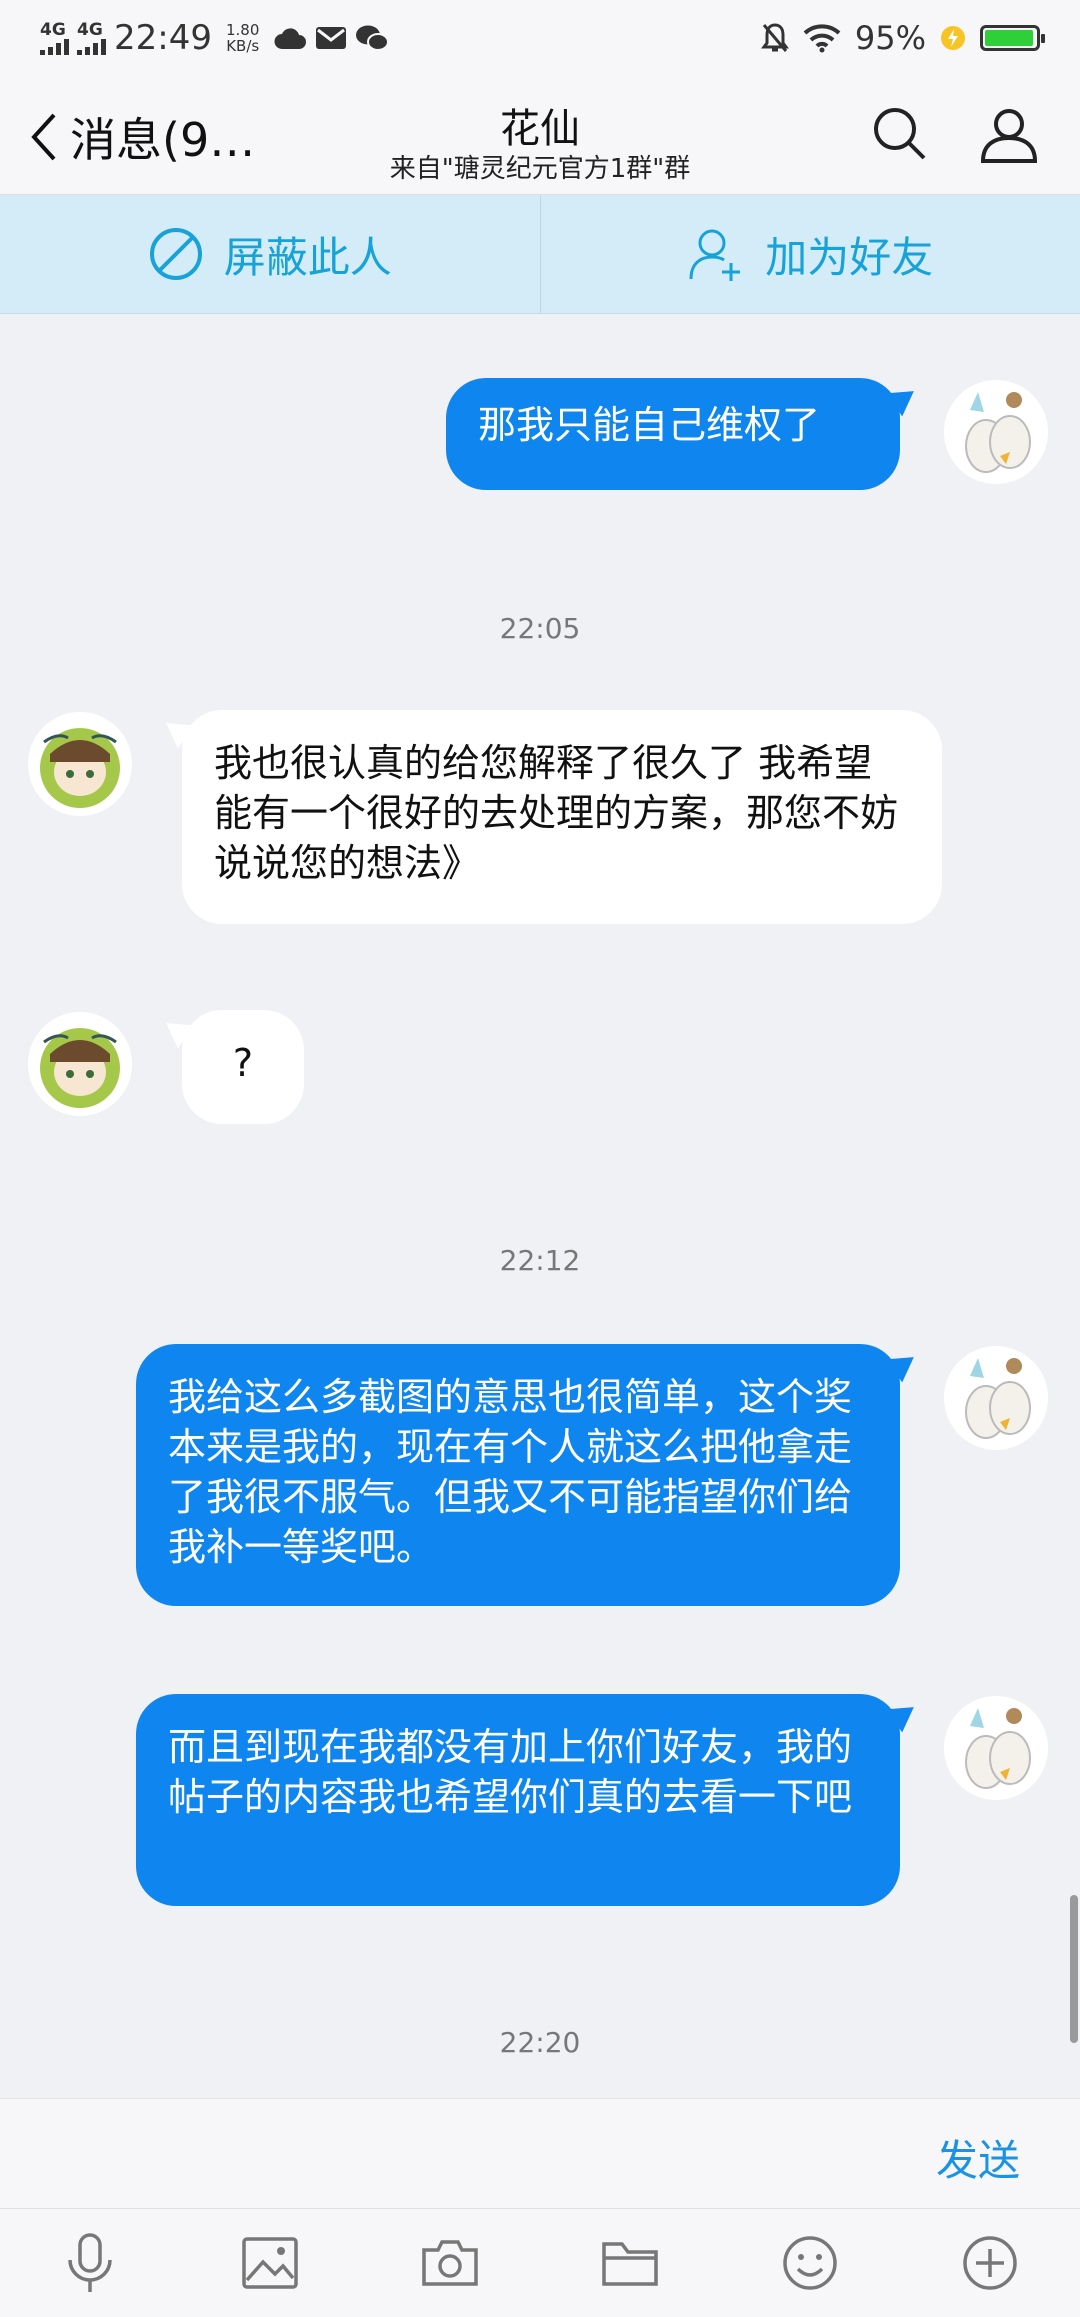  What do you see at coordinates (900, 134) in the screenshot?
I see `search-icon` at bounding box center [900, 134].